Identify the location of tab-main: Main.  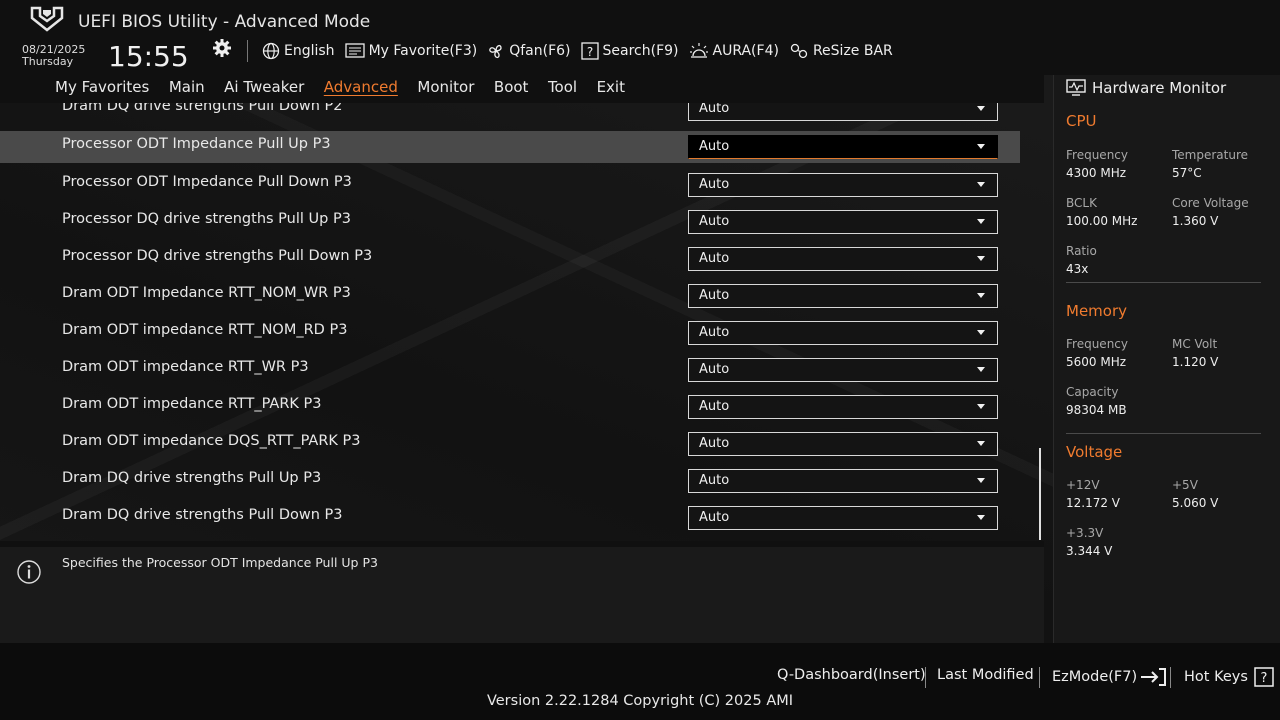
(187, 87).